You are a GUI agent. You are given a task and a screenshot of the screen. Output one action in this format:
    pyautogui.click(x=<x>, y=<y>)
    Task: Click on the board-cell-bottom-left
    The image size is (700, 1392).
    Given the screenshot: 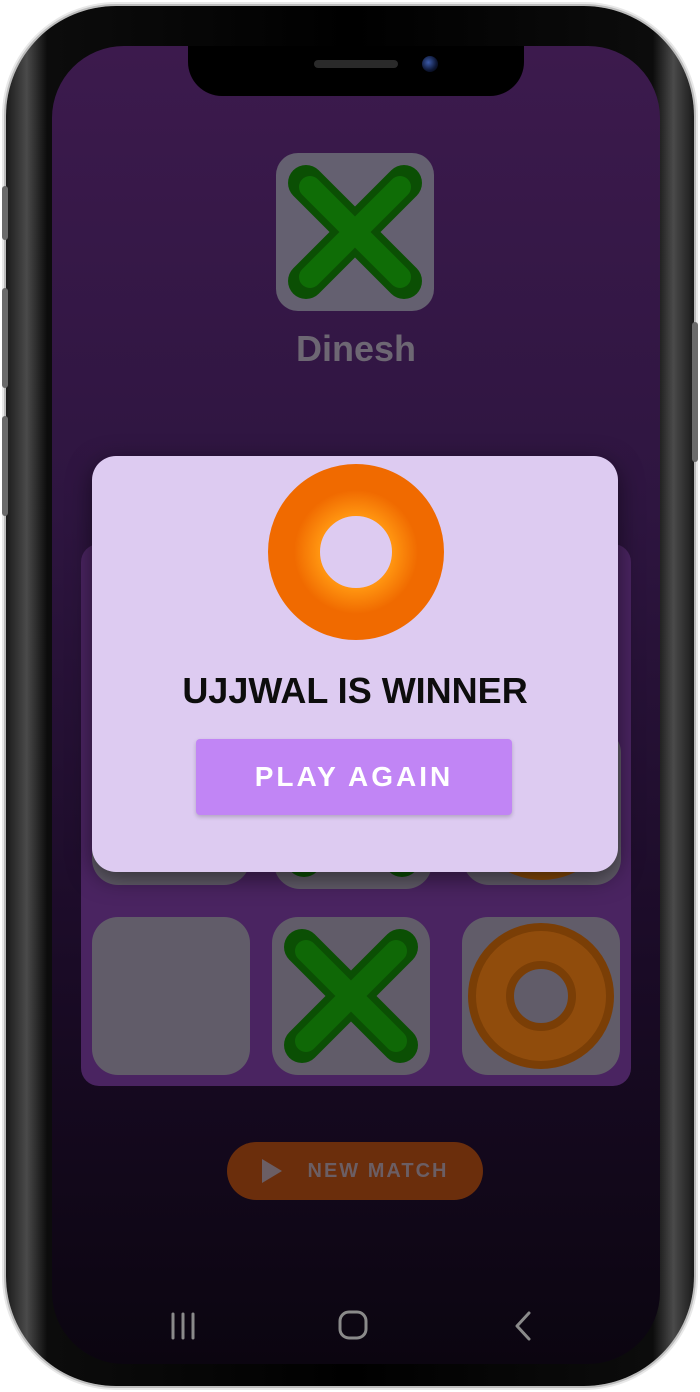 What is the action you would take?
    pyautogui.click(x=171, y=996)
    